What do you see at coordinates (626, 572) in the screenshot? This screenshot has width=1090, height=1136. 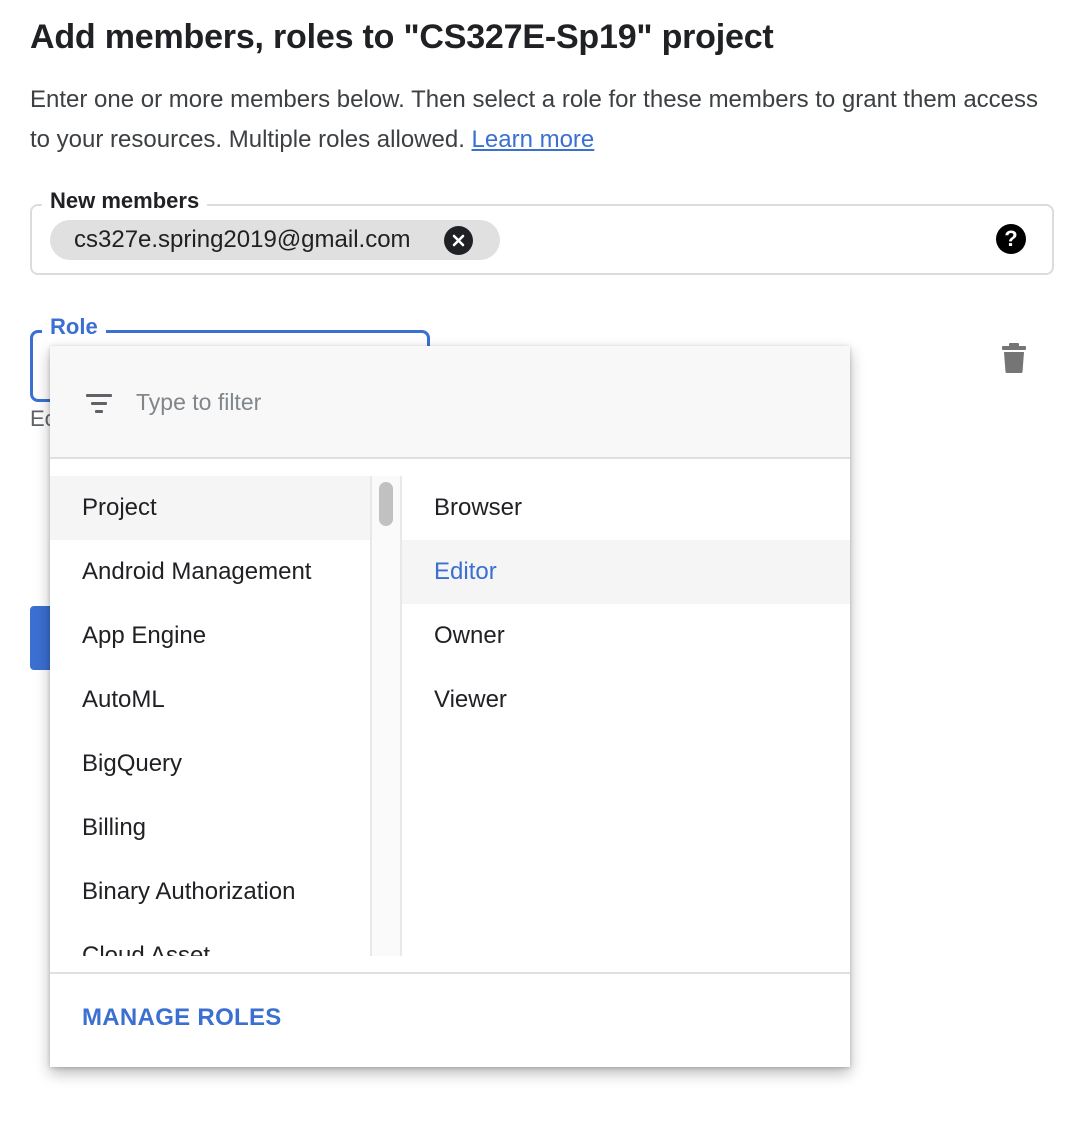 I see `role-item-editor: Editor` at bounding box center [626, 572].